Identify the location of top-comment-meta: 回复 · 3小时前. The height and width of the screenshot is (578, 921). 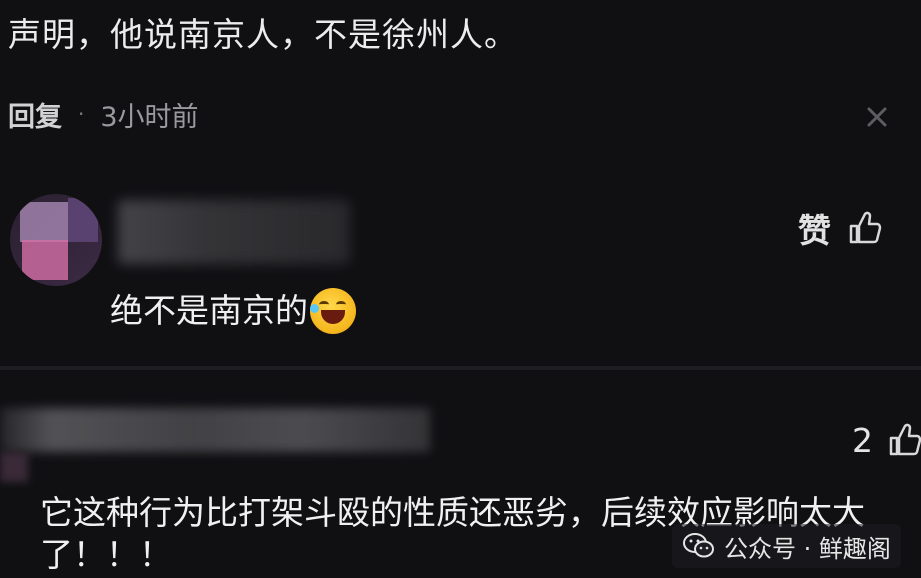
(103, 114).